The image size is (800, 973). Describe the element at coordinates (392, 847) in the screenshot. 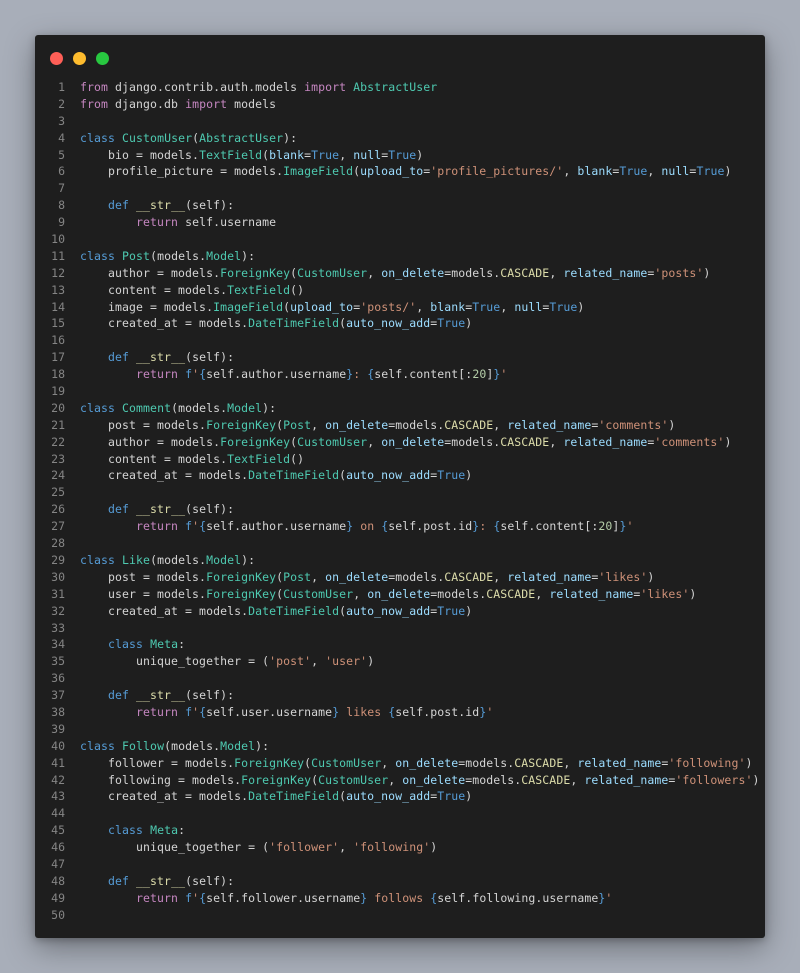

I see `code-token: 'following'` at that location.